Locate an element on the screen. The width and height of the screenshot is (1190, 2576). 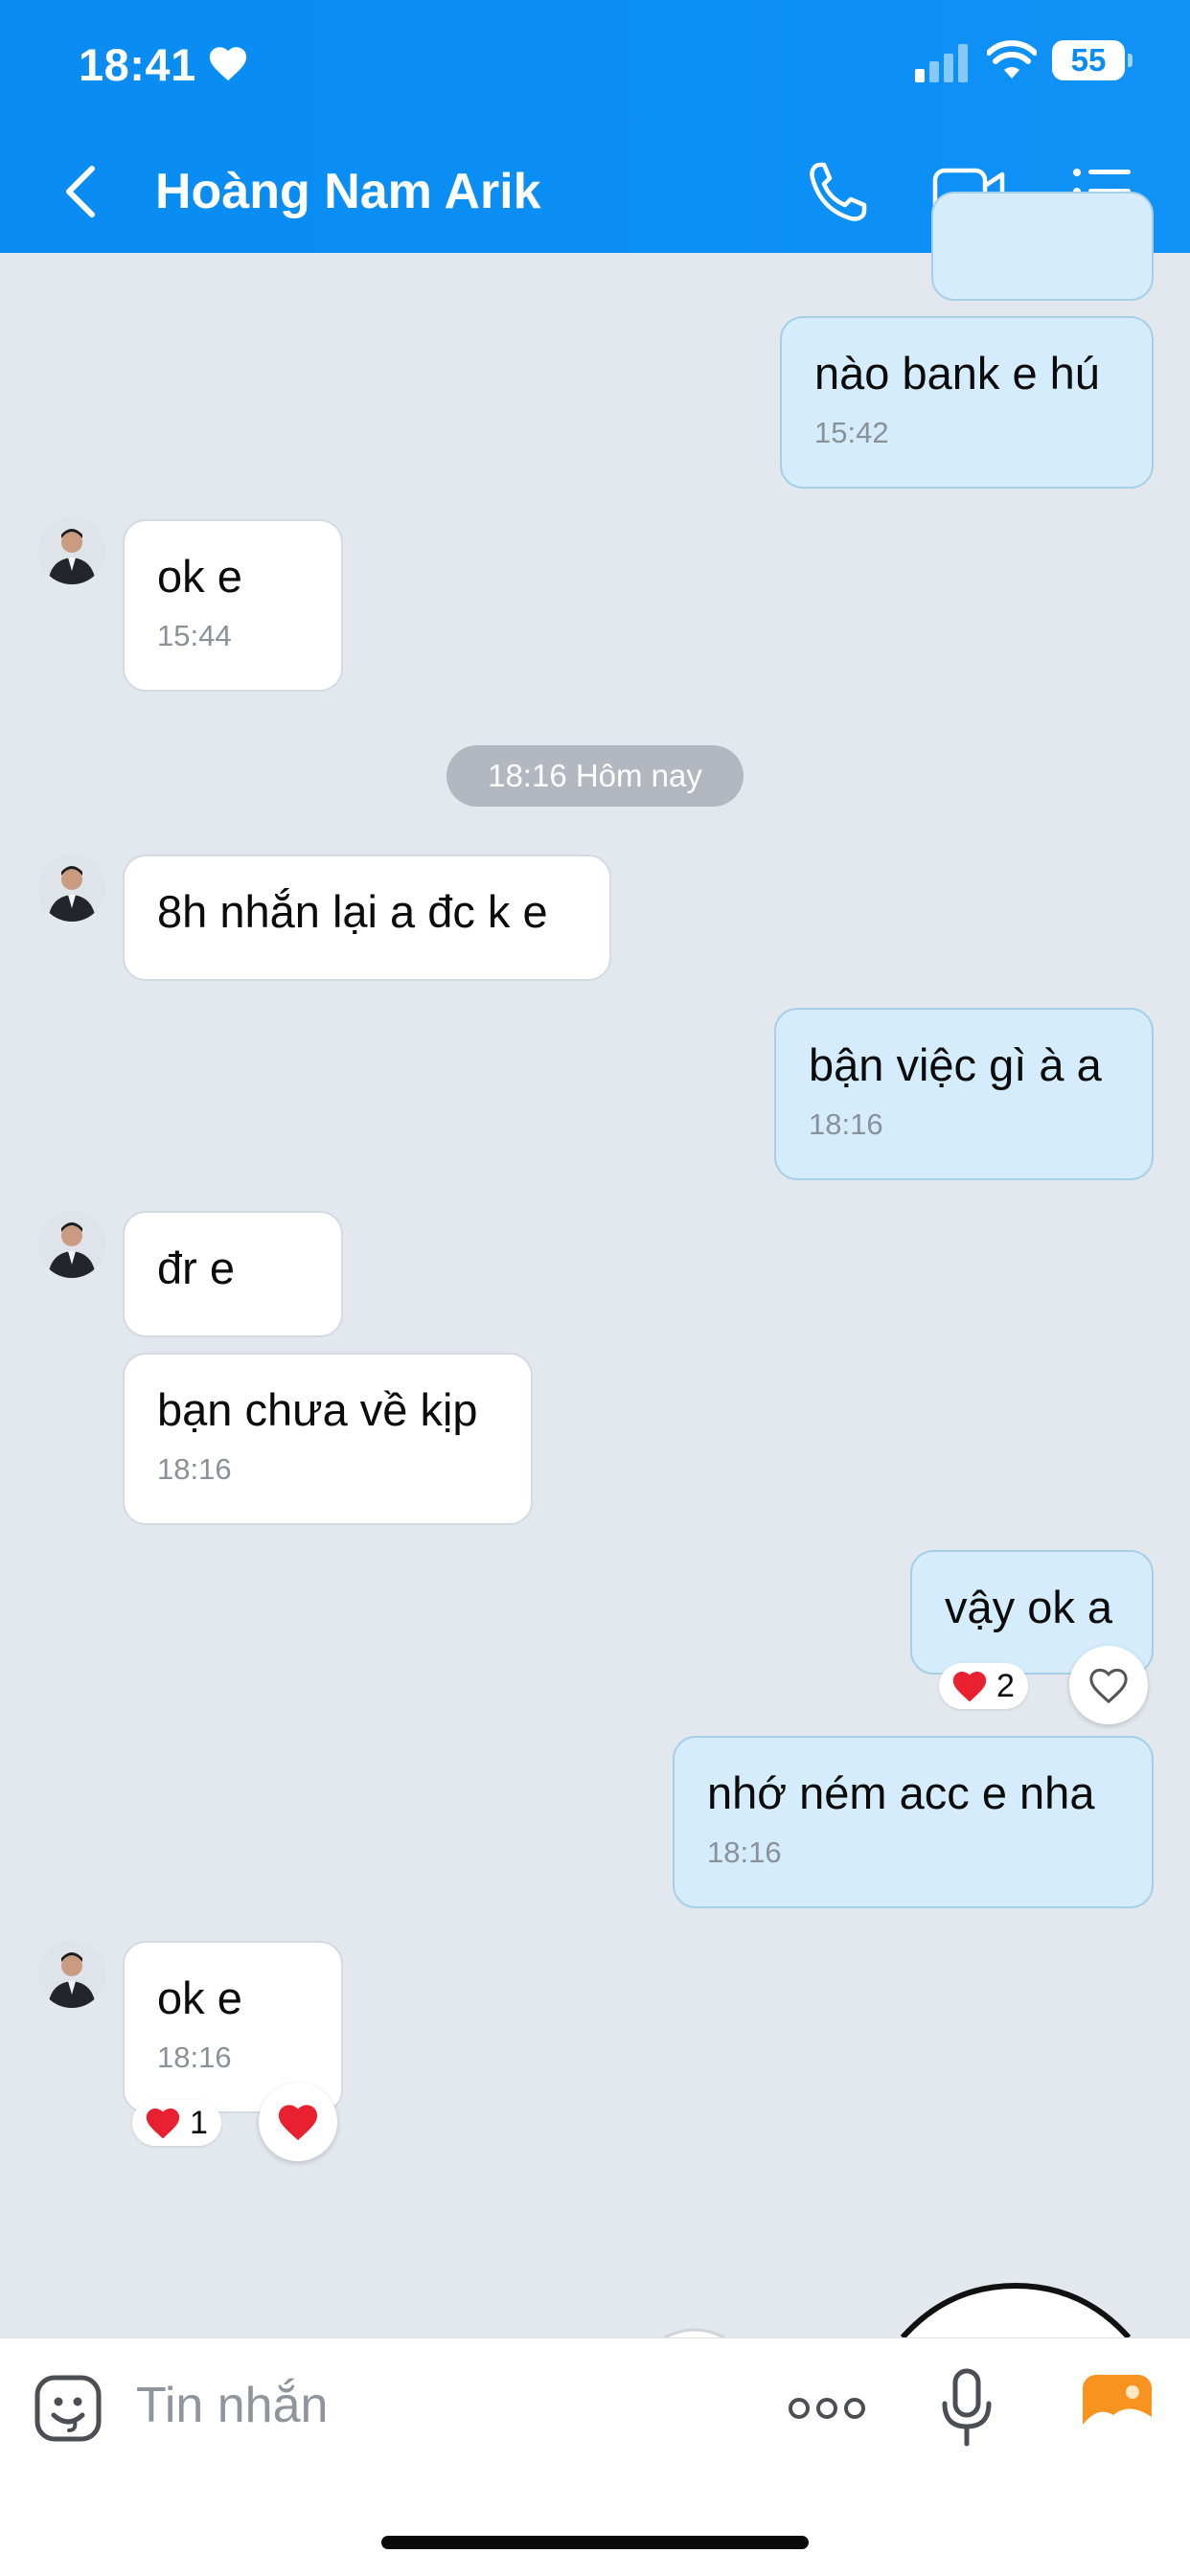
more-dots-icon is located at coordinates (827, 2408).